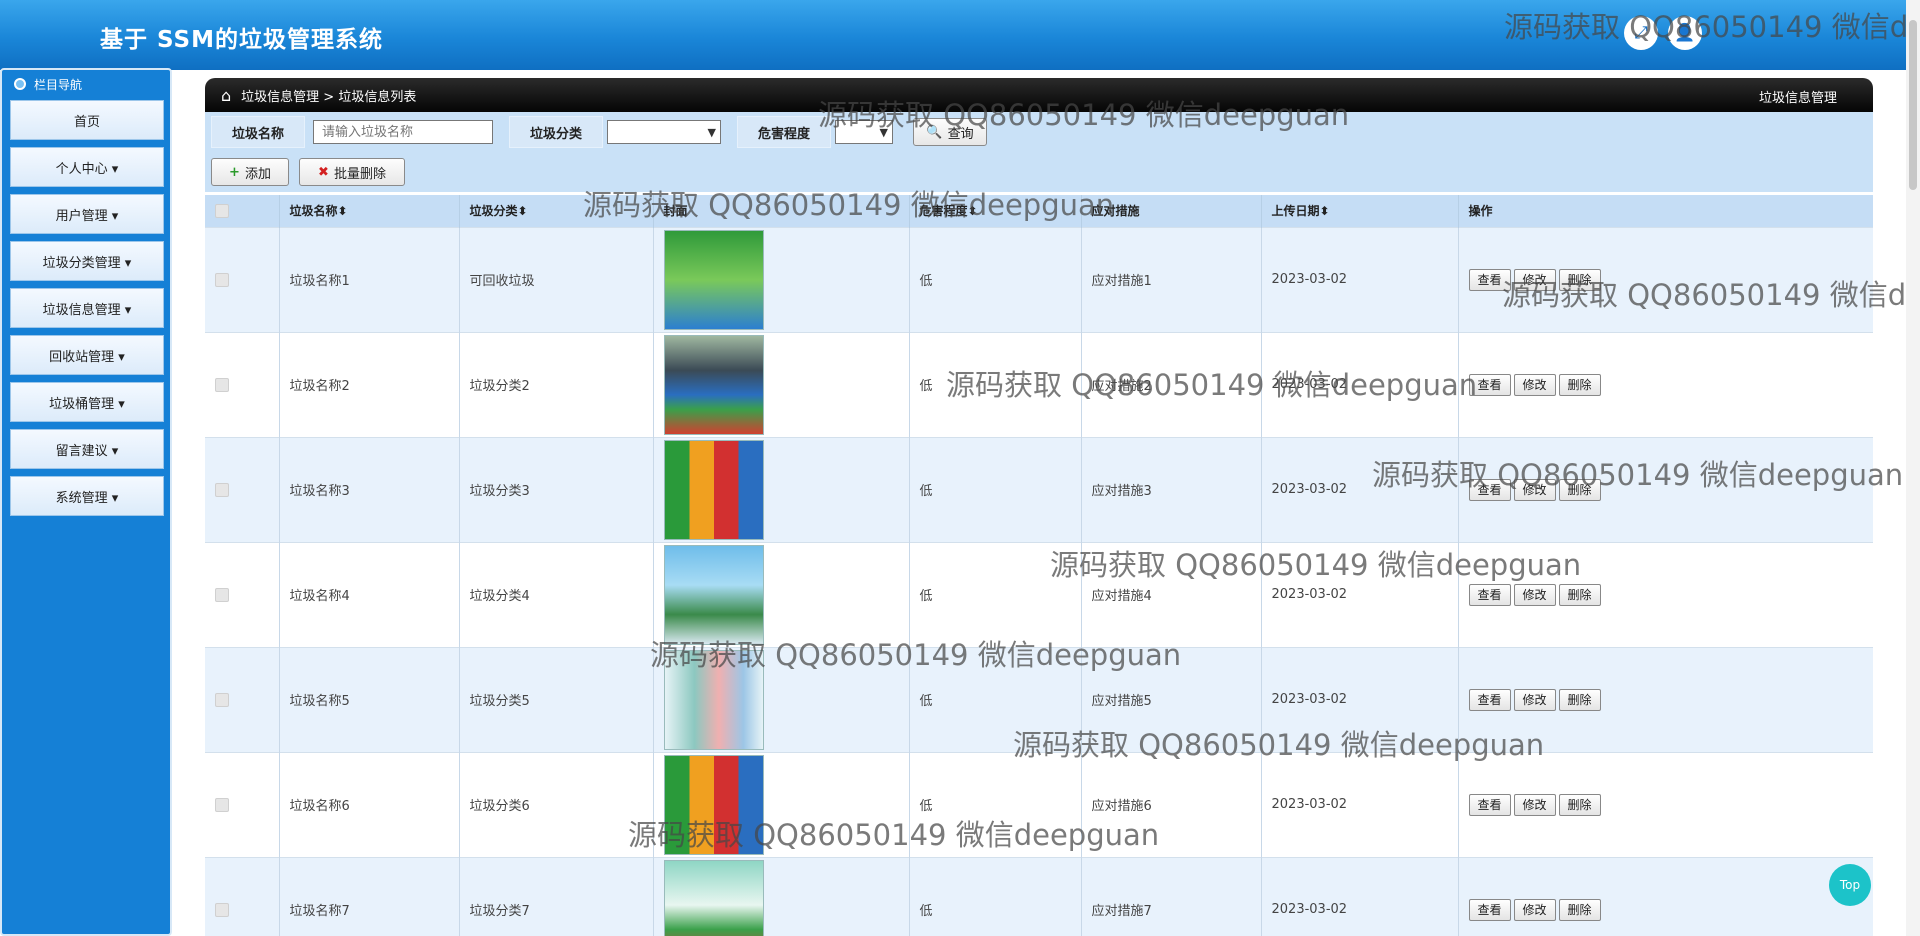 The width and height of the screenshot is (1920, 936). What do you see at coordinates (87, 496) in the screenshot?
I see `sidebar-item-system-management: 系统管理 ▾` at bounding box center [87, 496].